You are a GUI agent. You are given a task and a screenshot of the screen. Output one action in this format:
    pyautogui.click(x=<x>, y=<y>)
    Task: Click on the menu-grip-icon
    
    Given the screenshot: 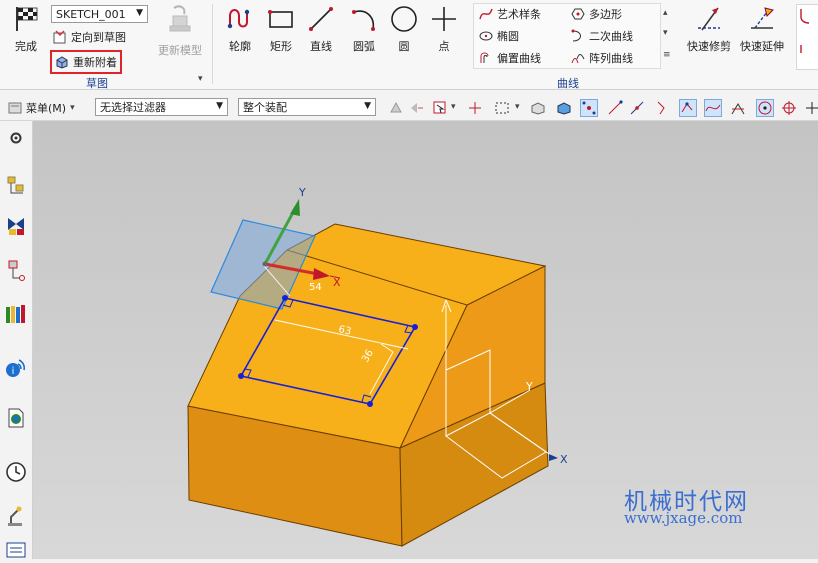 What is the action you would take?
    pyautogui.click(x=15, y=108)
    